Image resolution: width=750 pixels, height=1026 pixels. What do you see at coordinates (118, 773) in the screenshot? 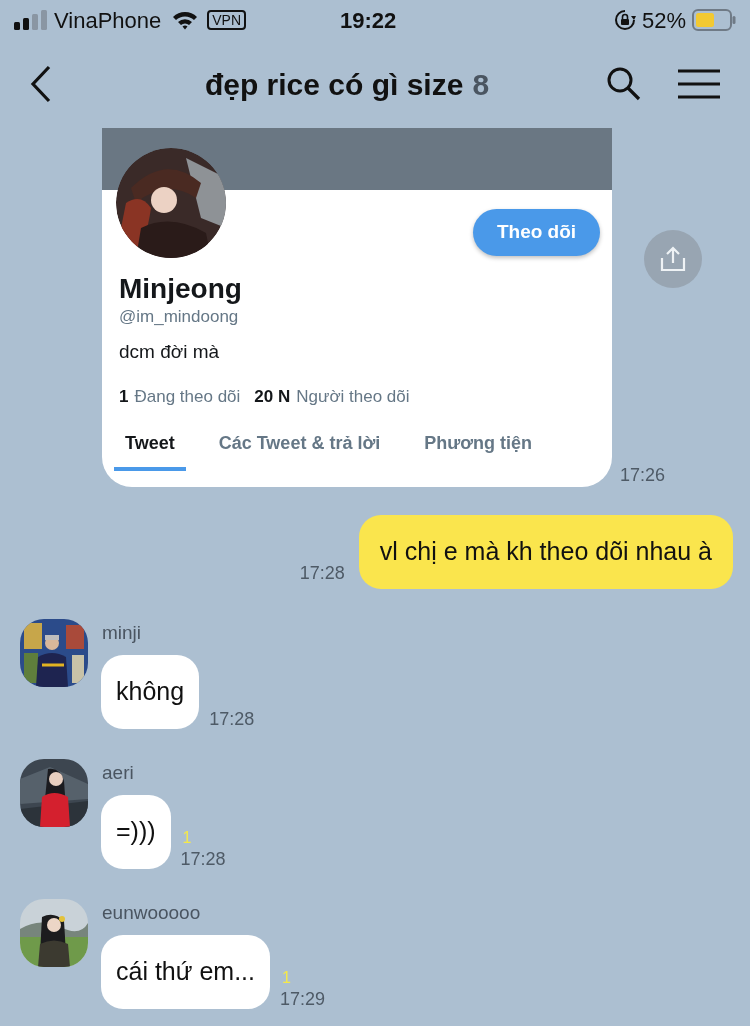
I see `sender-name: aeri` at bounding box center [118, 773].